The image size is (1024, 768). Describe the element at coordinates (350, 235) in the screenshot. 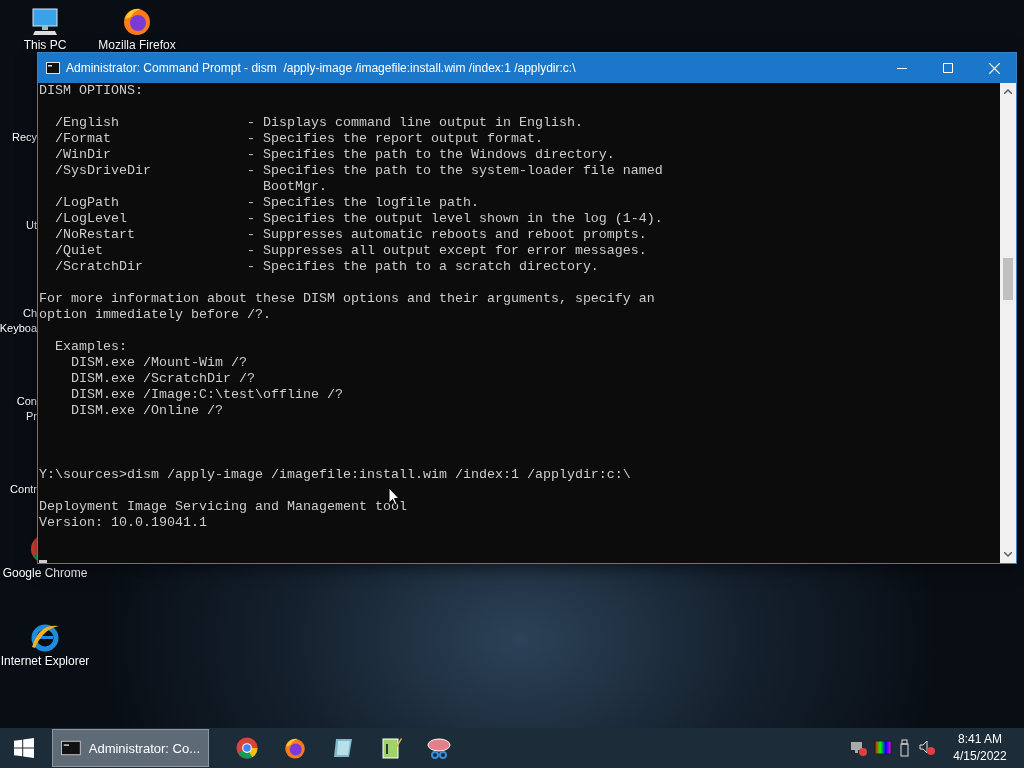

I see `console-line: /NoRestart - Suppresses automatic reboots and reboot prompts.` at that location.